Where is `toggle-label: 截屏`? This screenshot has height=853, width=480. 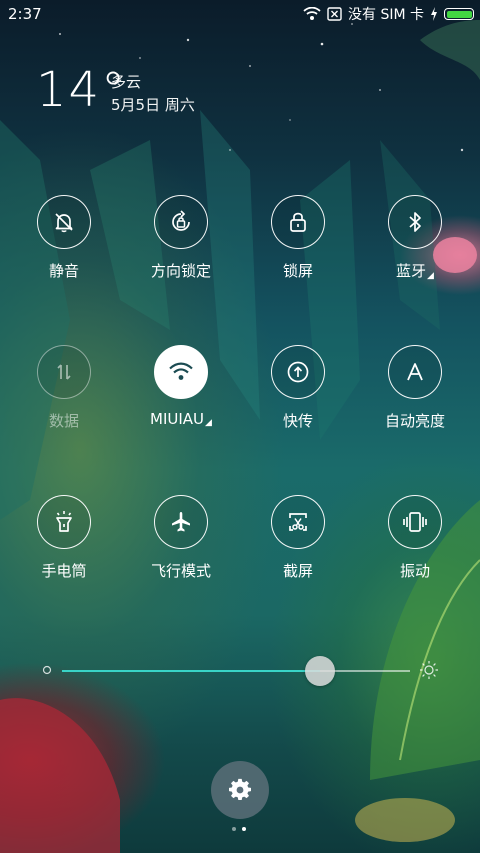
toggle-label: 截屏 is located at coordinates (297, 571).